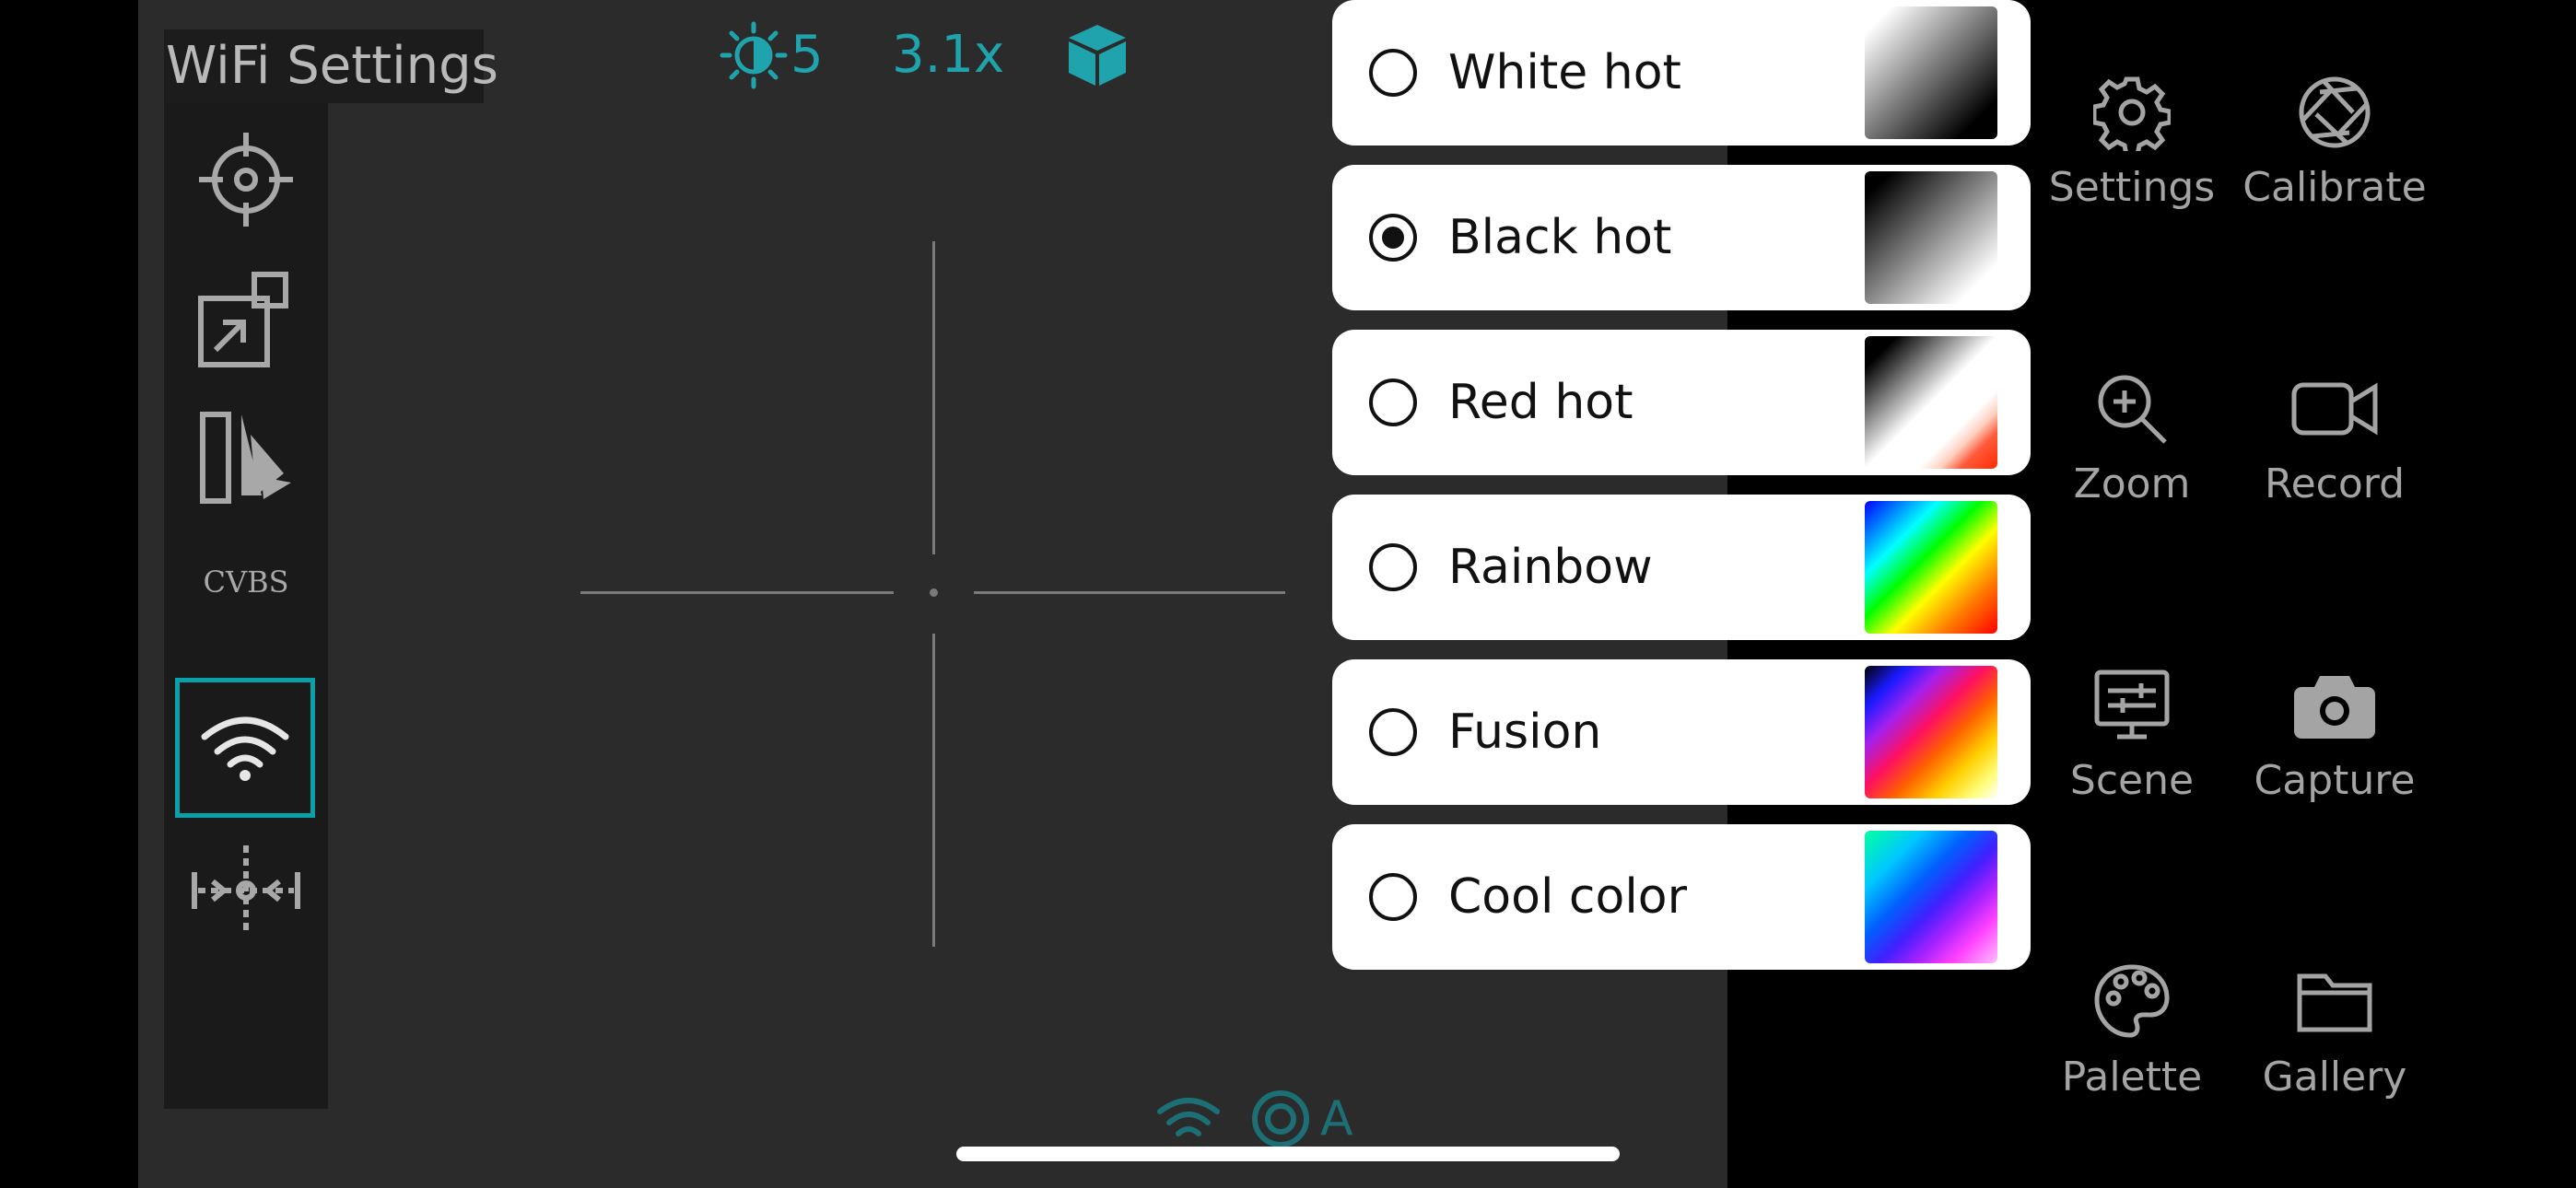  I want to click on radio-button-selected, so click(1393, 238).